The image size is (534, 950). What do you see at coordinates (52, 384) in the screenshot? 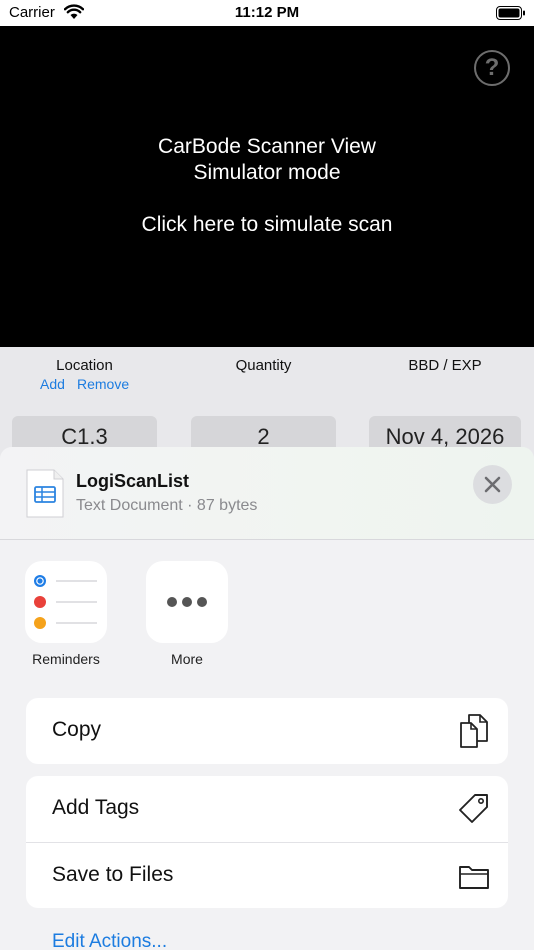
I see `add-location-link: Add` at bounding box center [52, 384].